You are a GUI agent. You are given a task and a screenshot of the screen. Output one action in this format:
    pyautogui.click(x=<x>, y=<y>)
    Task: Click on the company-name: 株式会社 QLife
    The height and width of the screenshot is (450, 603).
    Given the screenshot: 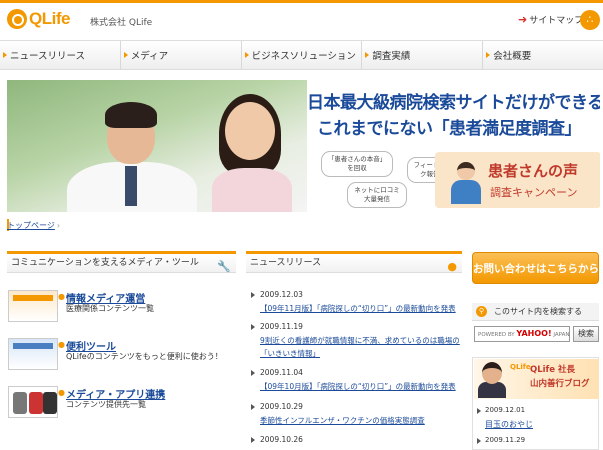 What is the action you would take?
    pyautogui.click(x=121, y=23)
    